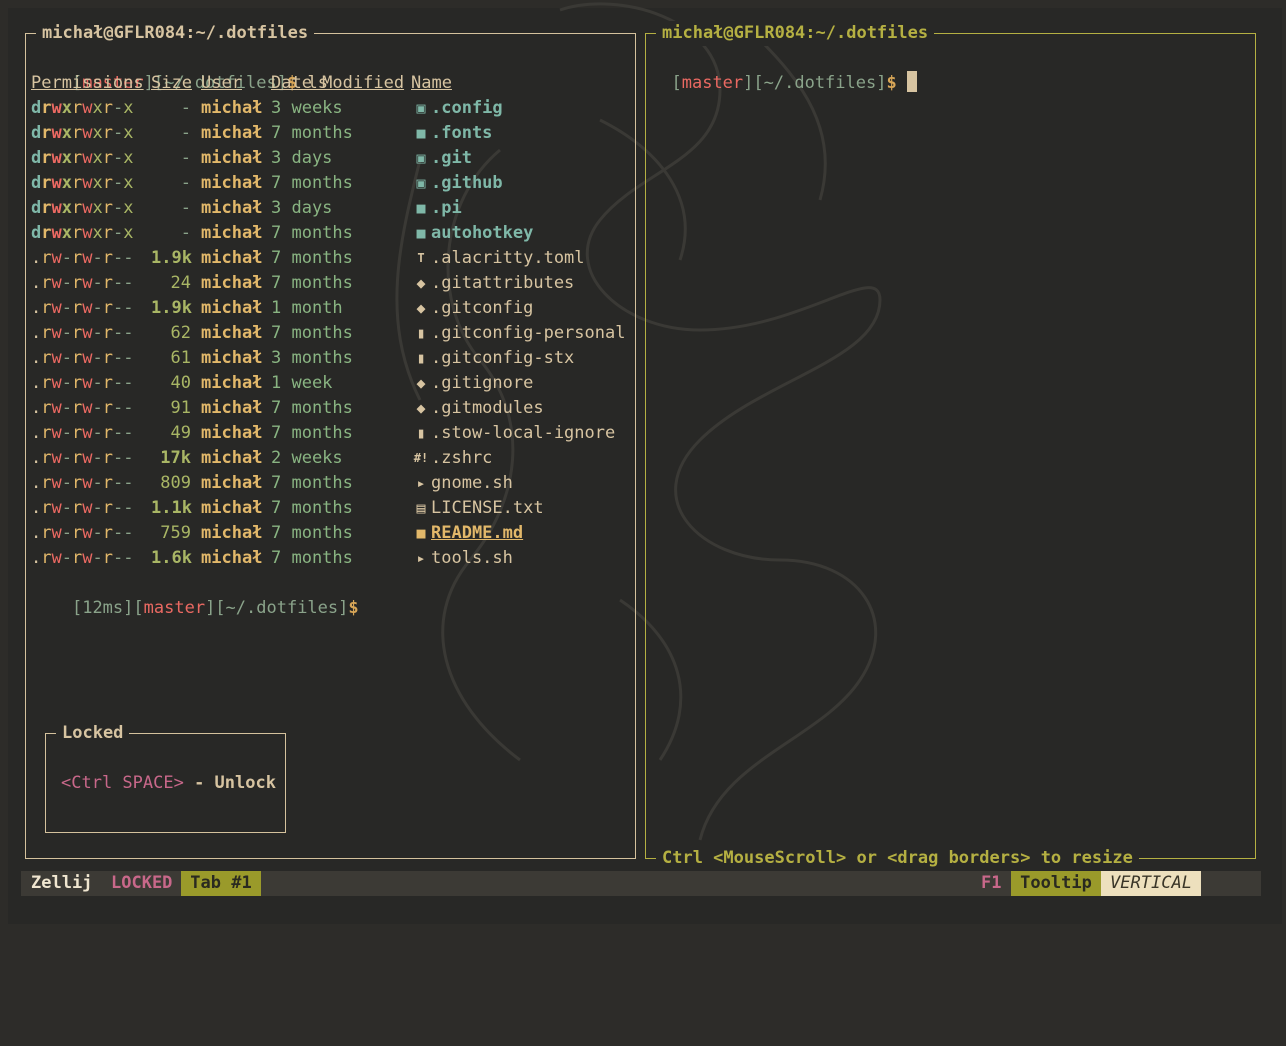  I want to click on file-name: .config, so click(467, 108).